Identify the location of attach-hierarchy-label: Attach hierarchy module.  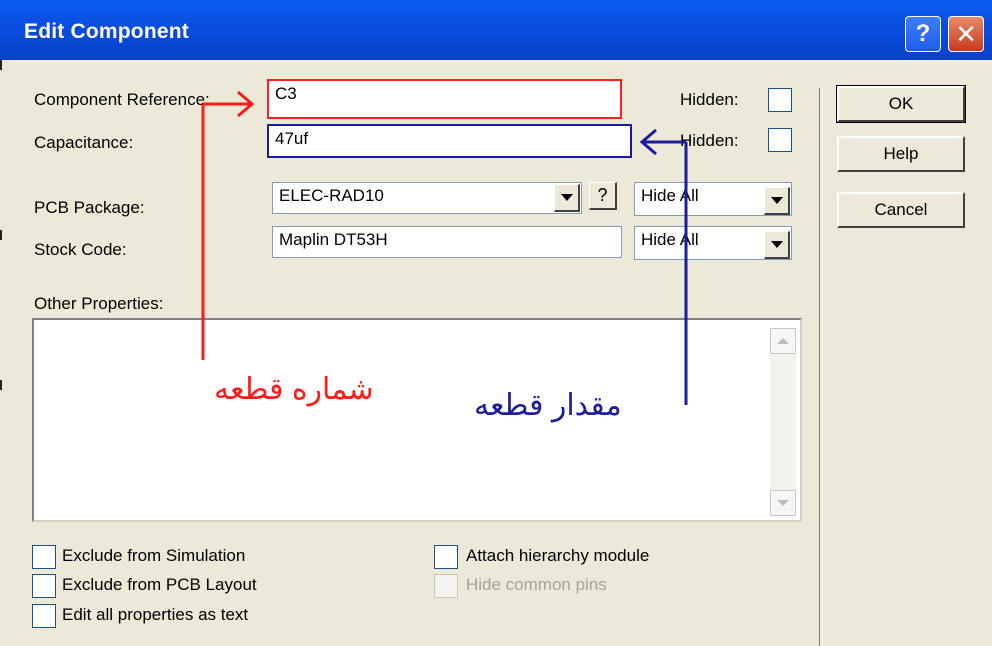
(558, 555).